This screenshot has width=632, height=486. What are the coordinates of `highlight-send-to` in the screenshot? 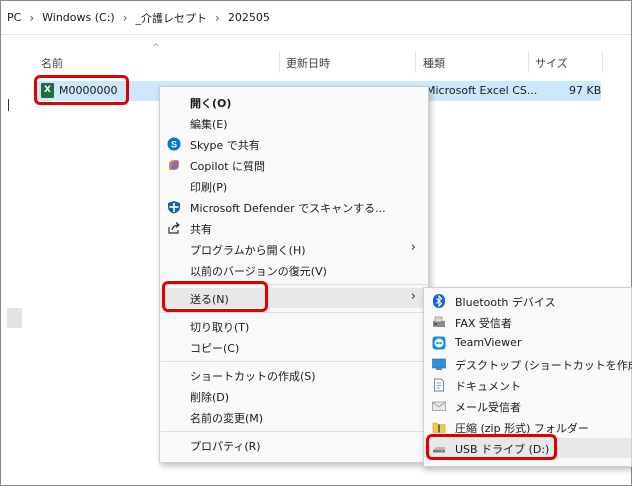 It's located at (215, 296).